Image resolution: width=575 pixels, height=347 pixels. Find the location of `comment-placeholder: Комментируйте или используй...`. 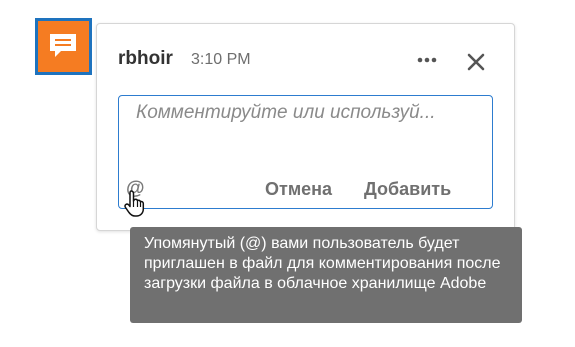

comment-placeholder: Комментируйте или используй... is located at coordinates (286, 112).